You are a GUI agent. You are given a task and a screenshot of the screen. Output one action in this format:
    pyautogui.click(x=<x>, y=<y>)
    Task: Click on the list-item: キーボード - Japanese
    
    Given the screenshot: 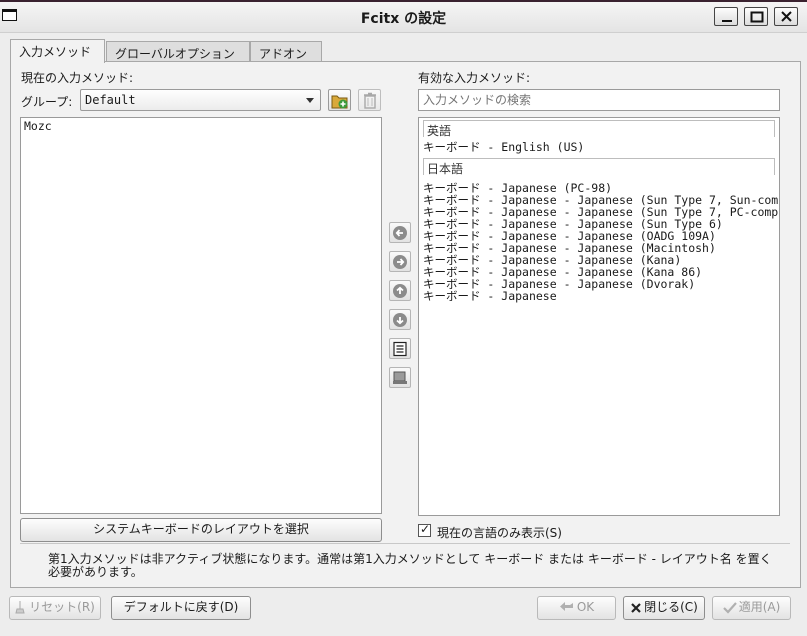 What is the action you would take?
    pyautogui.click(x=601, y=296)
    